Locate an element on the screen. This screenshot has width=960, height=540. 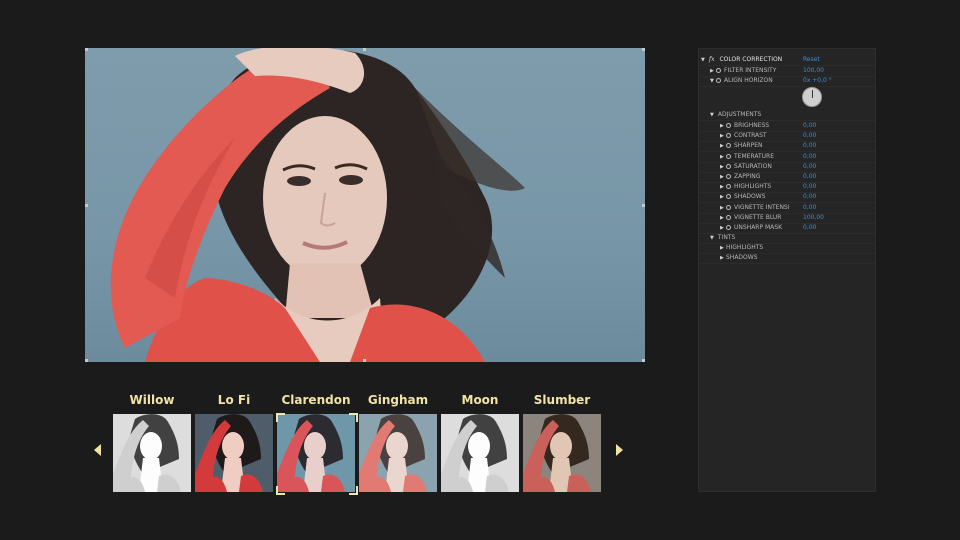
param-label: VIGNETTE INTENSI is located at coordinates (762, 207).